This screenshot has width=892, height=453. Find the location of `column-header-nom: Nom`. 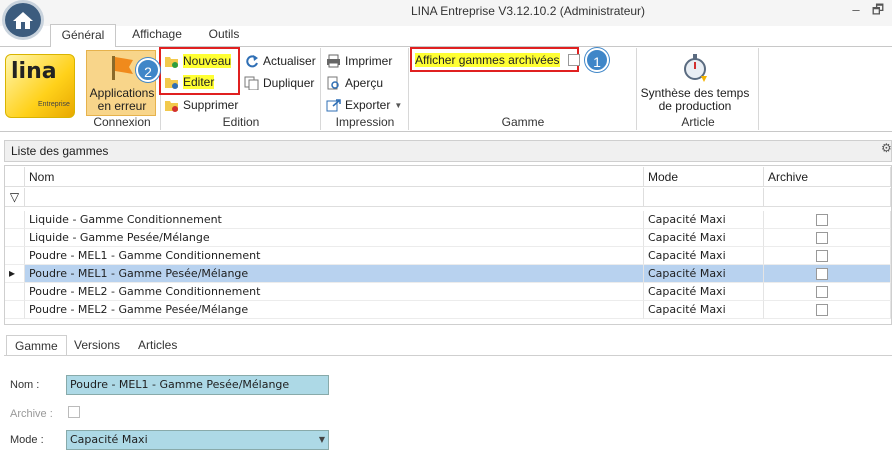

column-header-nom: Nom is located at coordinates (334, 177).